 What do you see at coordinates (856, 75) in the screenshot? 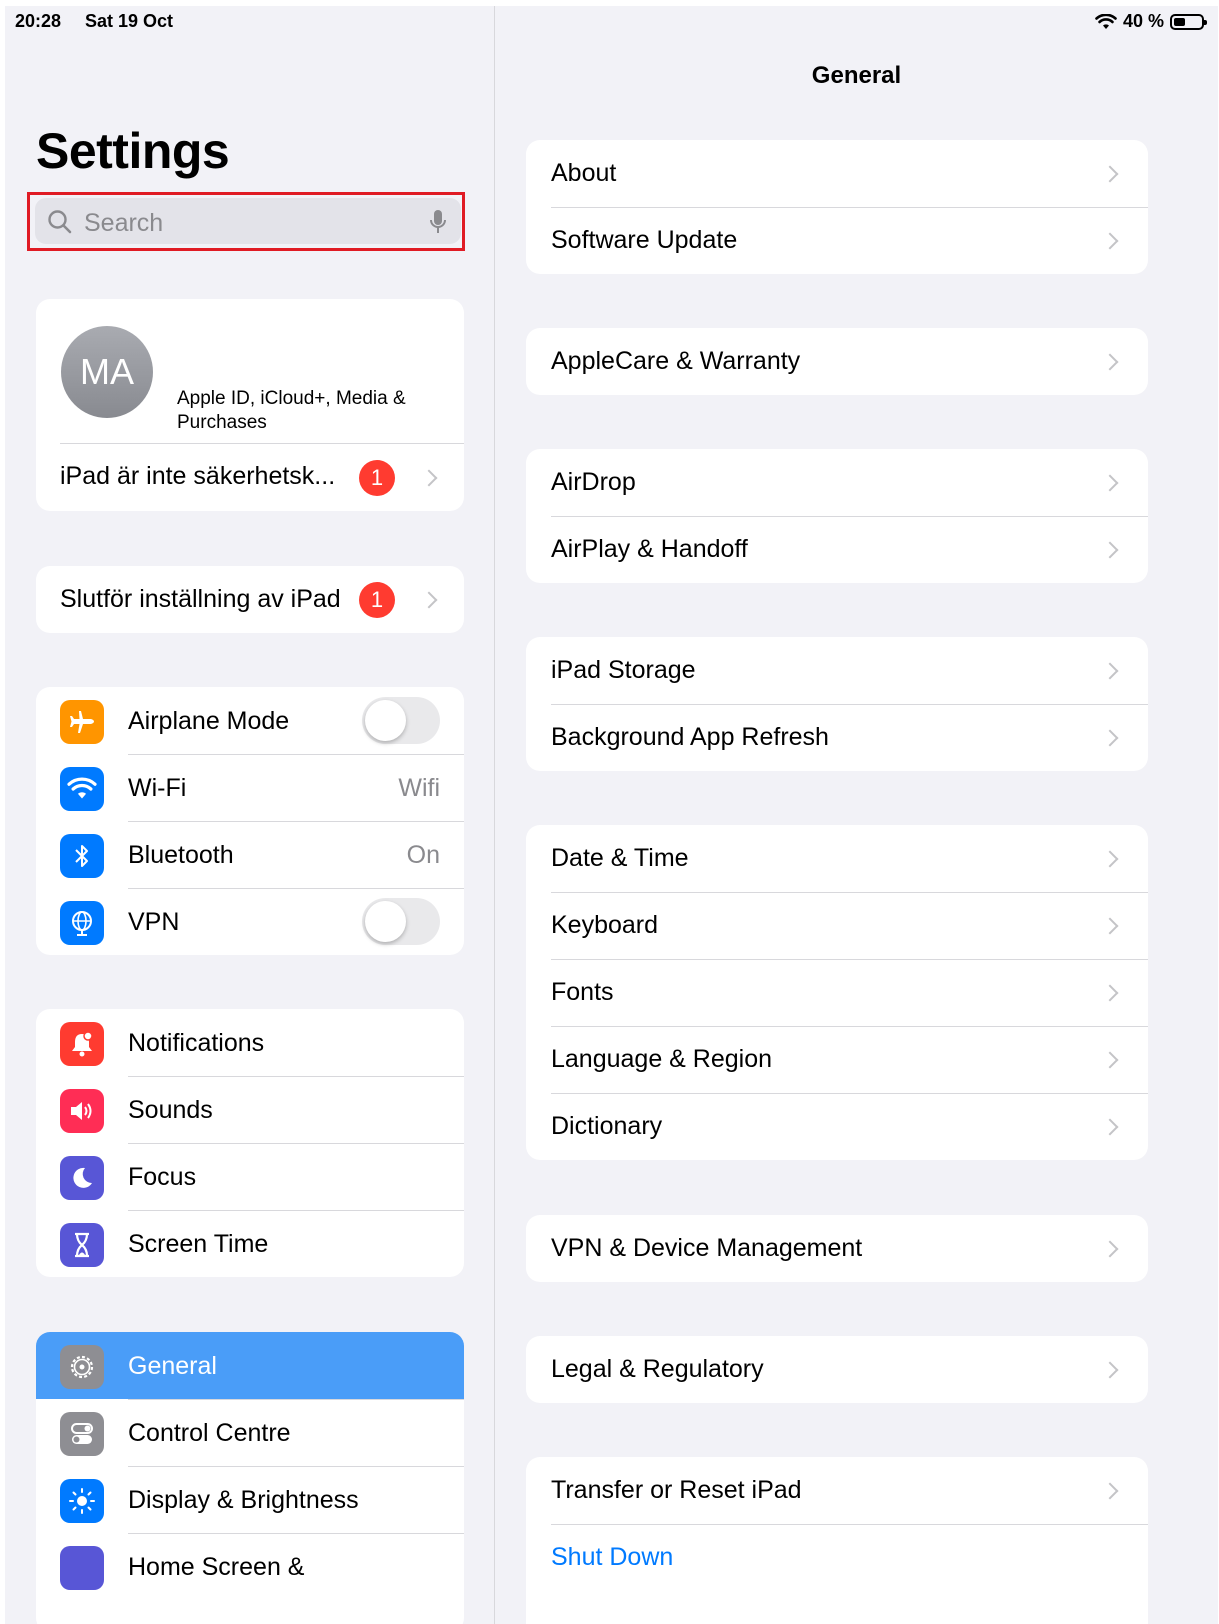
I see `detail-title: General` at bounding box center [856, 75].